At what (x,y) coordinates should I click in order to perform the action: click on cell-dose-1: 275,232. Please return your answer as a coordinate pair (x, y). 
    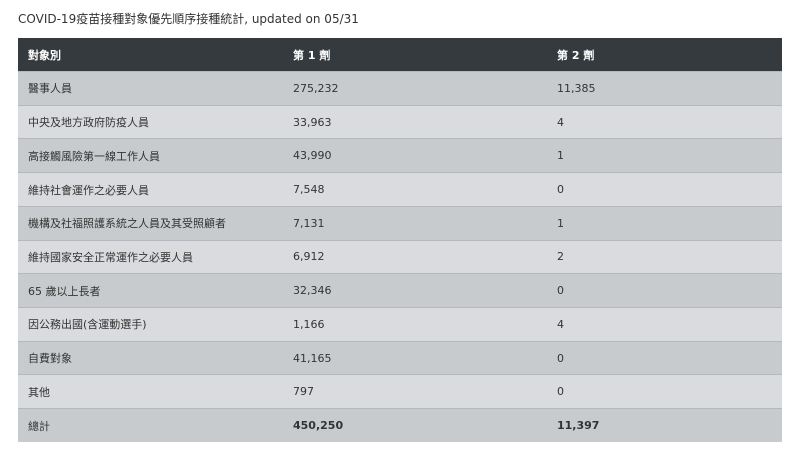
    Looking at the image, I should click on (415, 88).